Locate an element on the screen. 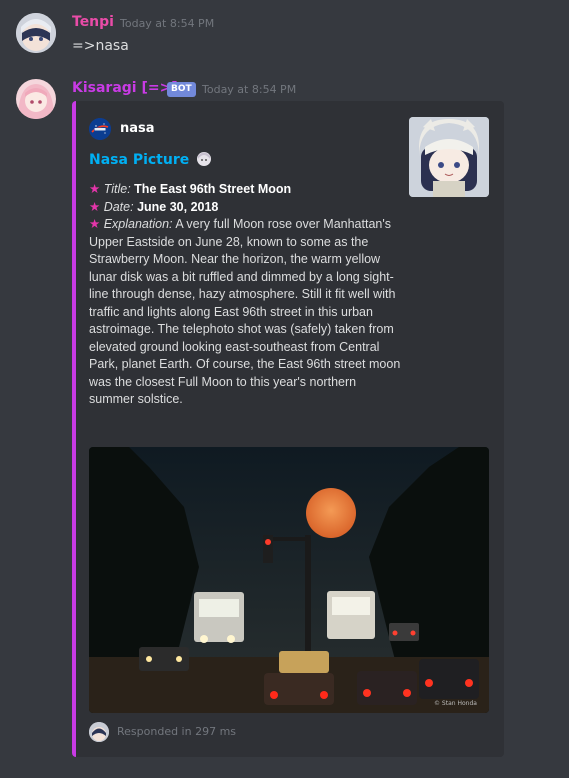 This screenshot has height=778, width=569. anime-girl-emoji-icon is located at coordinates (204, 161).